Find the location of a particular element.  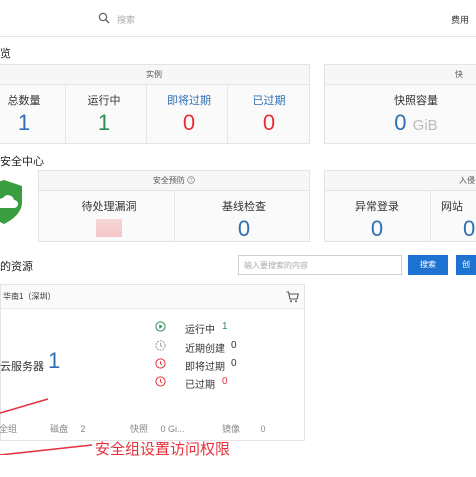

snapshots-header: 快 is located at coordinates (400, 75).